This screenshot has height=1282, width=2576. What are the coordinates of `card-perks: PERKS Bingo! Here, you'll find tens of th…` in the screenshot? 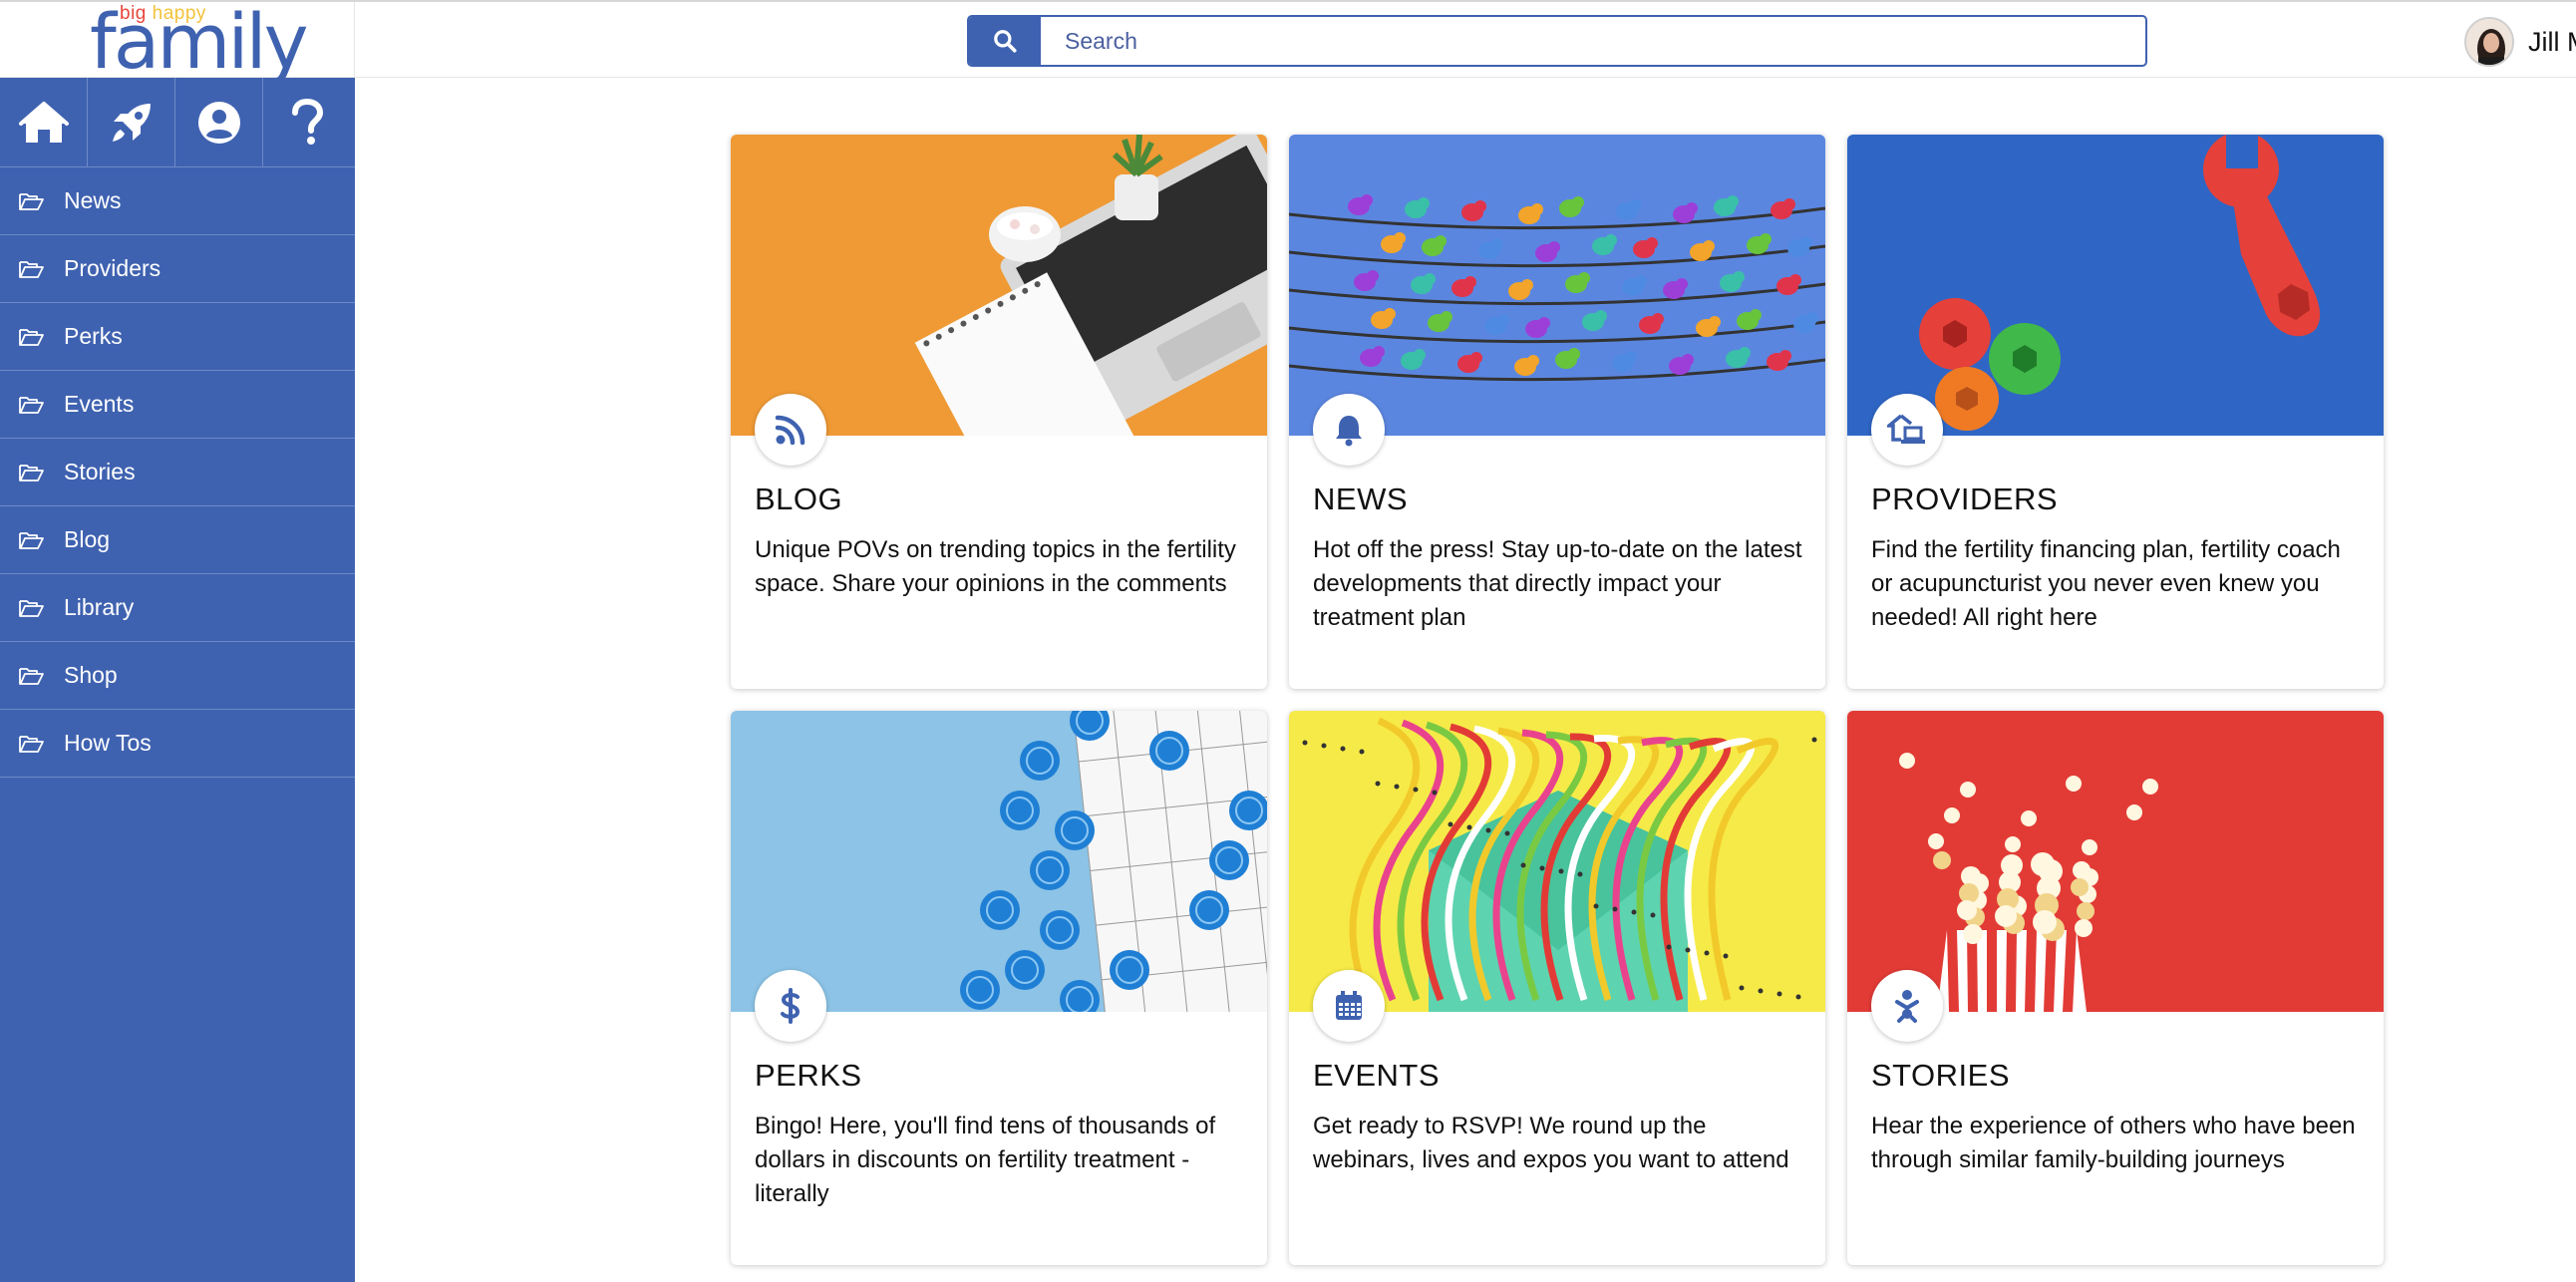 It's located at (999, 988).